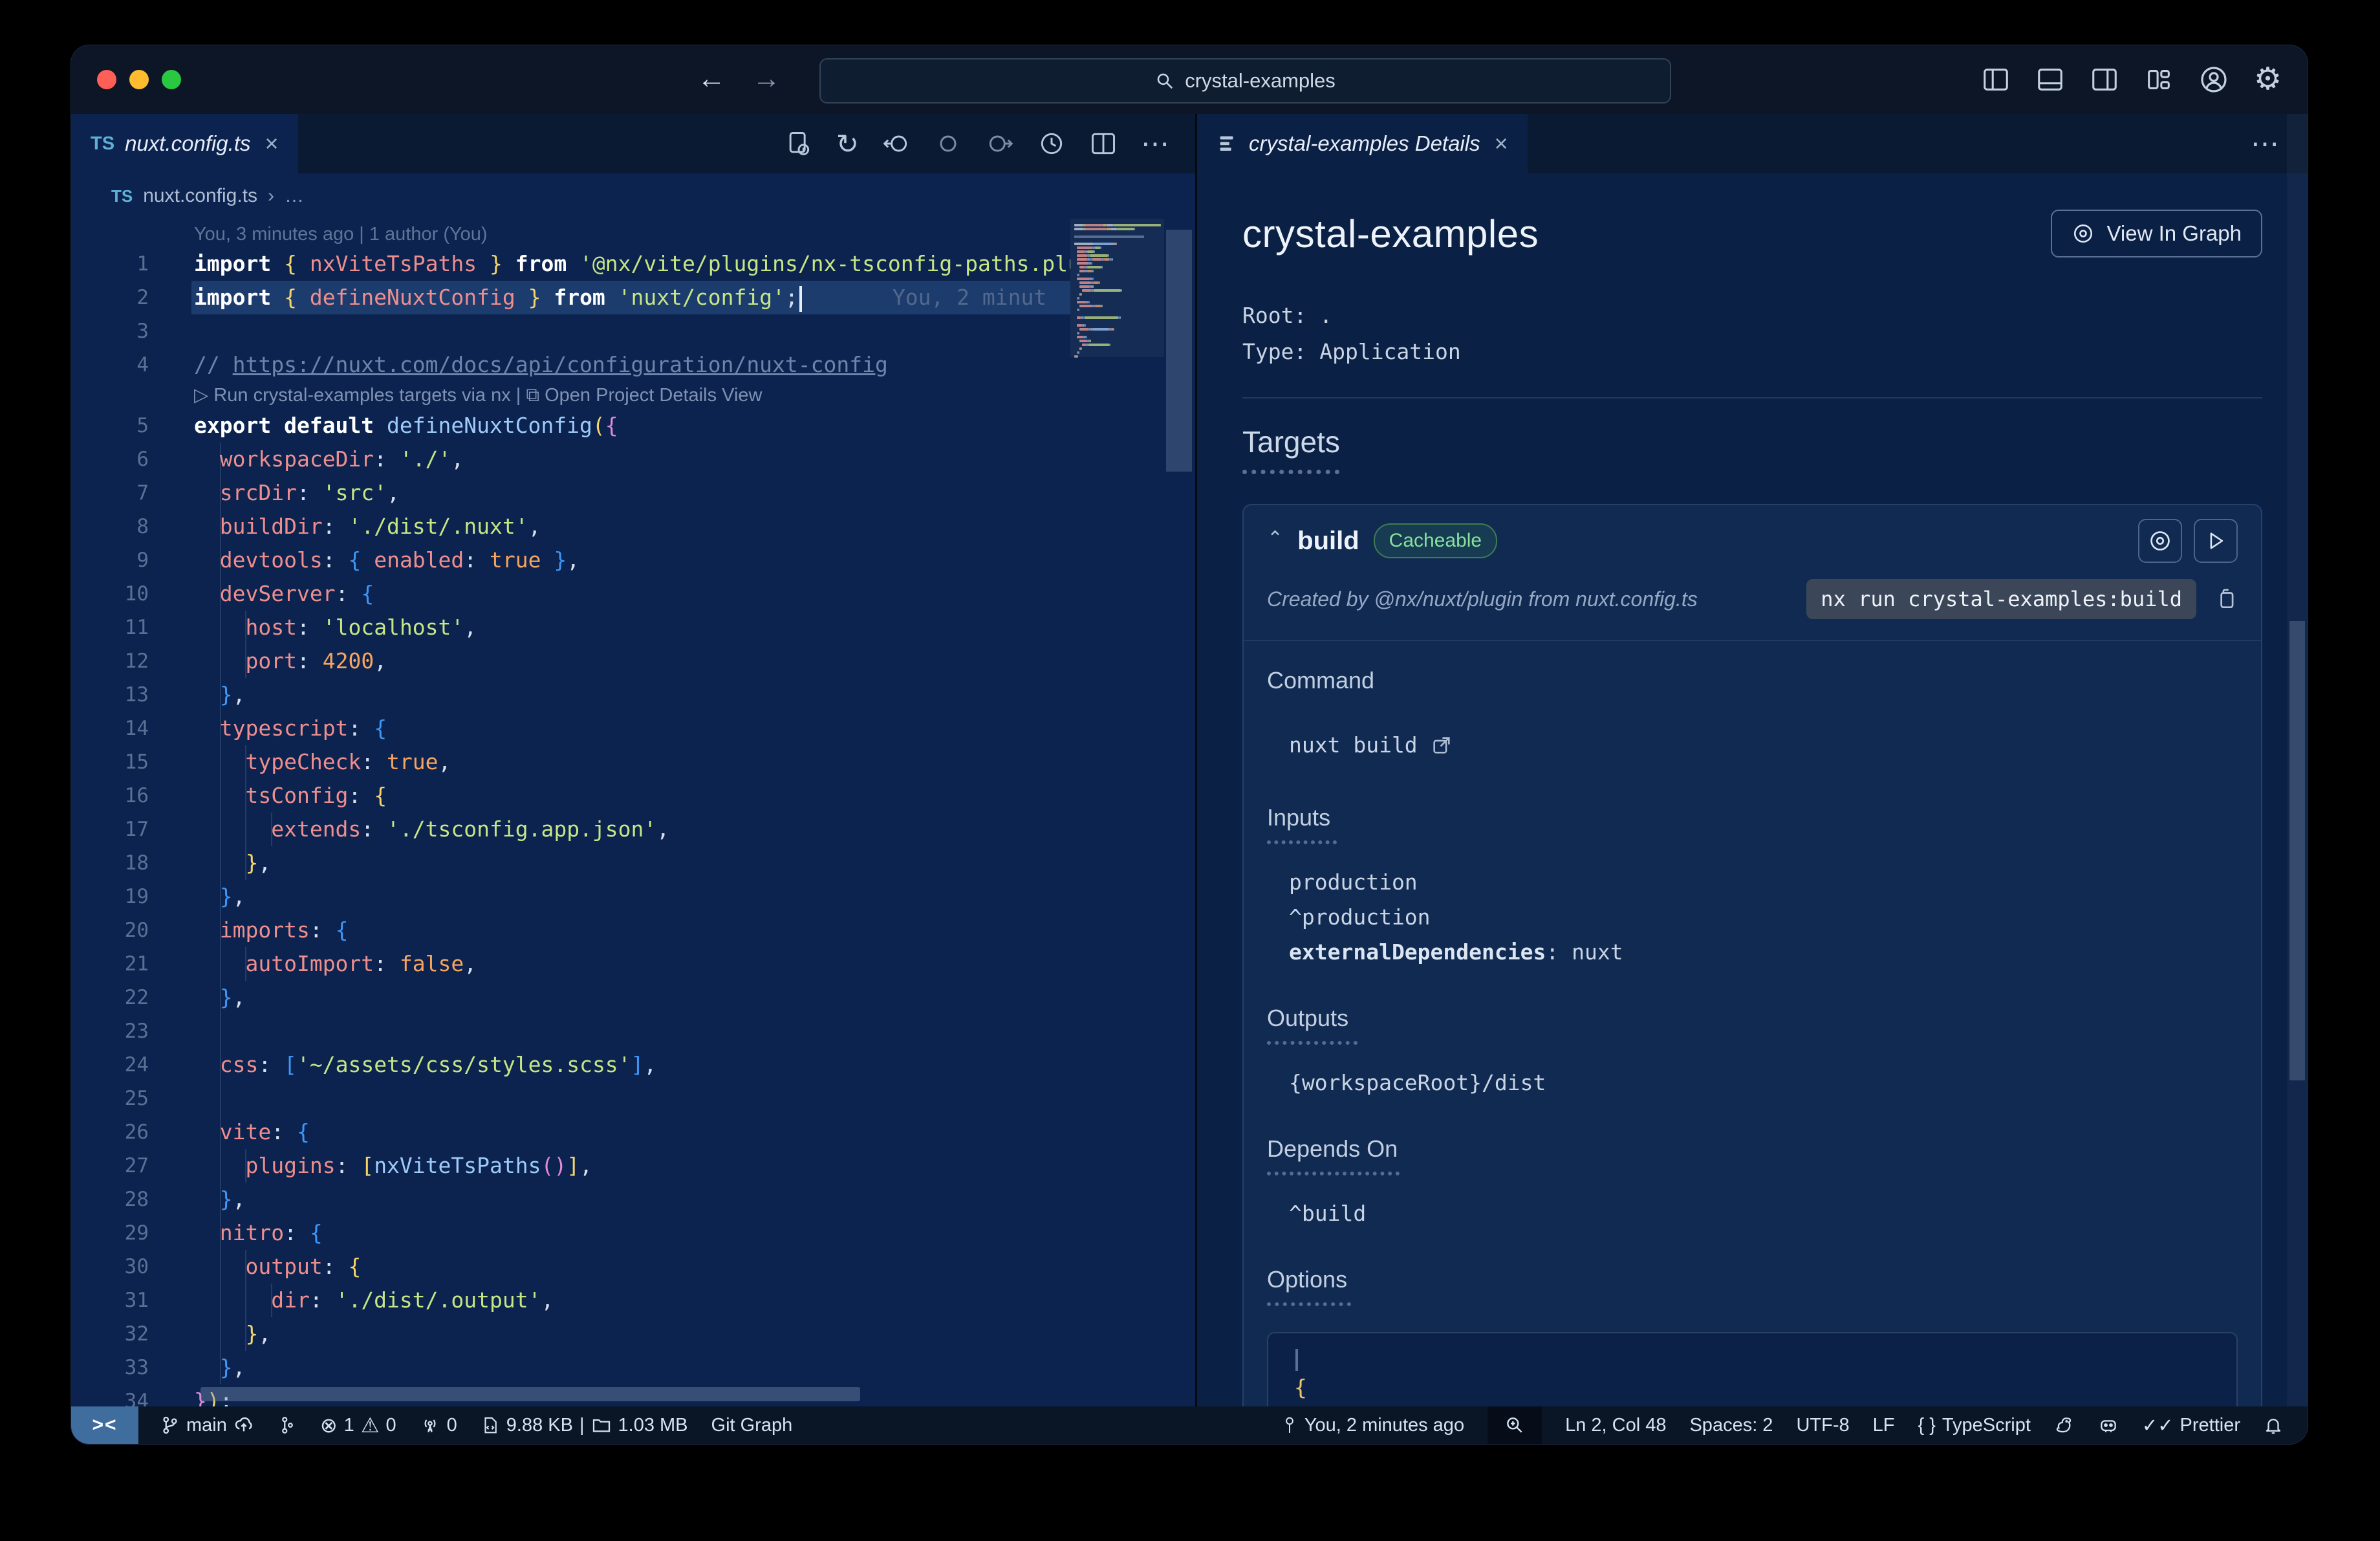 This screenshot has width=2380, height=1541. What do you see at coordinates (633, 863) in the screenshot?
I see `code-line: 18 },` at bounding box center [633, 863].